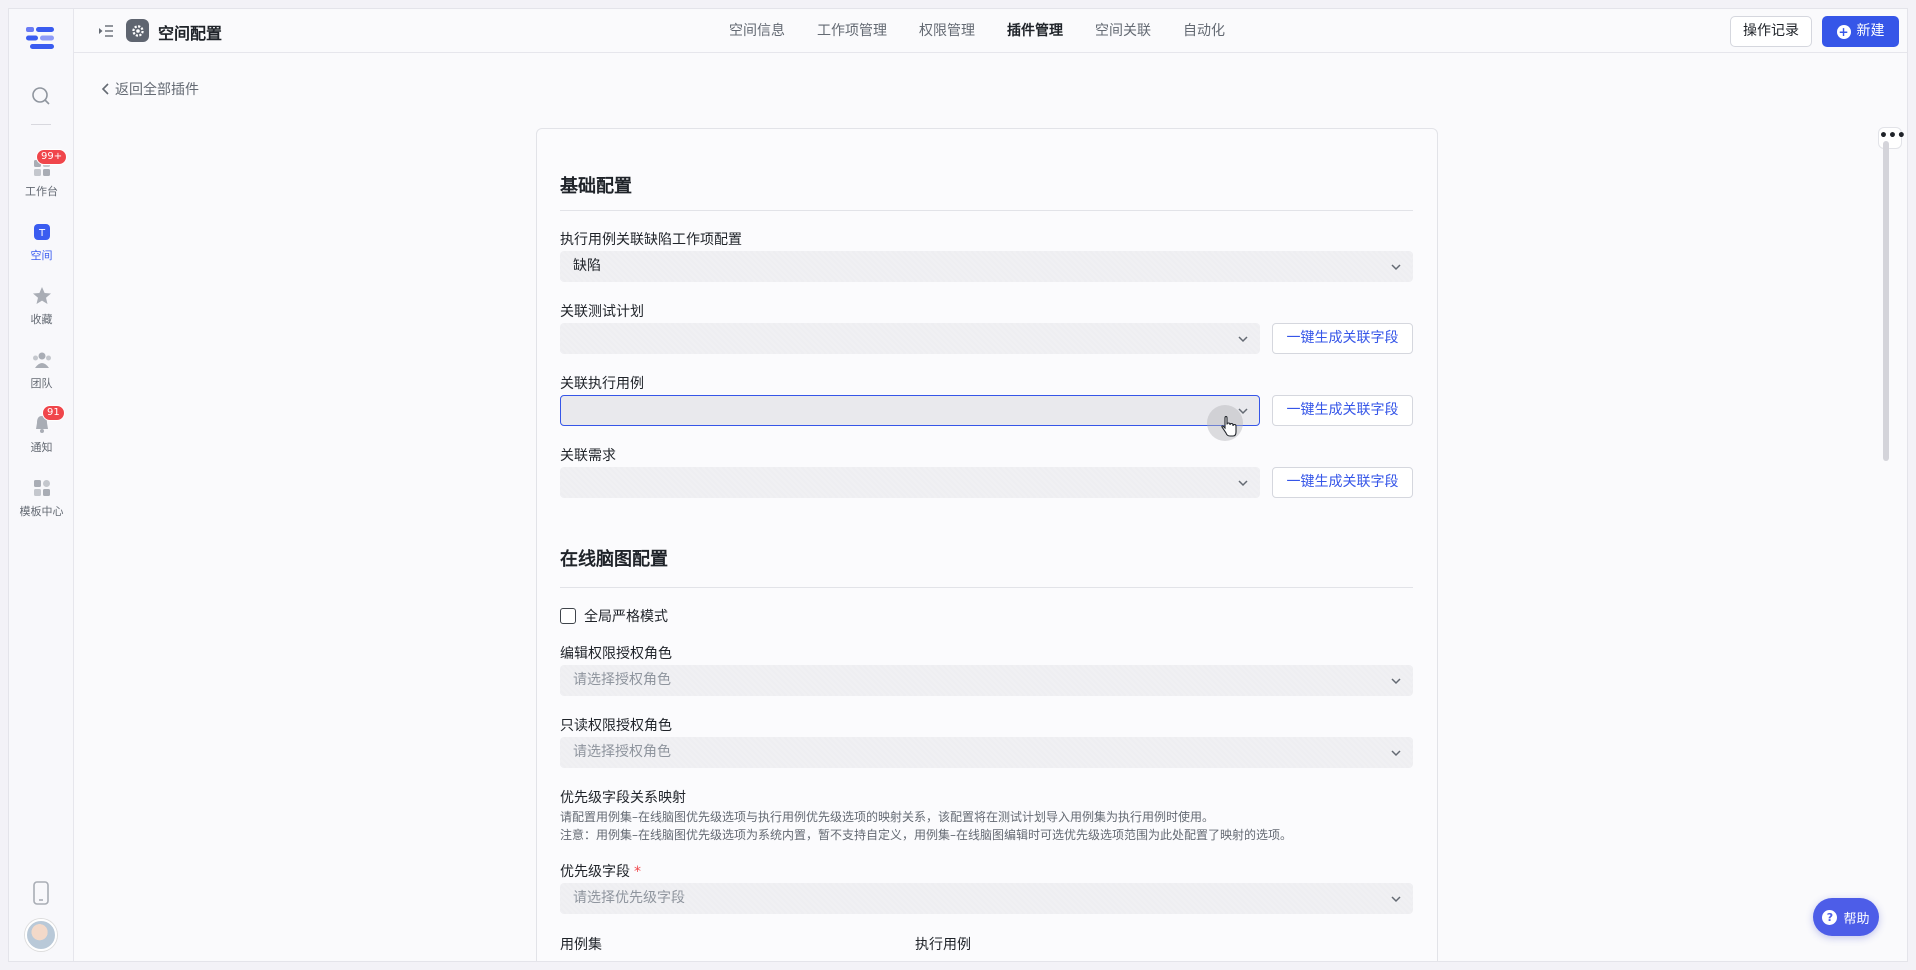 Image resolution: width=1916 pixels, height=970 pixels. What do you see at coordinates (602, 384) in the screenshot?
I see `field-label-exec-case: 关联执行用例` at bounding box center [602, 384].